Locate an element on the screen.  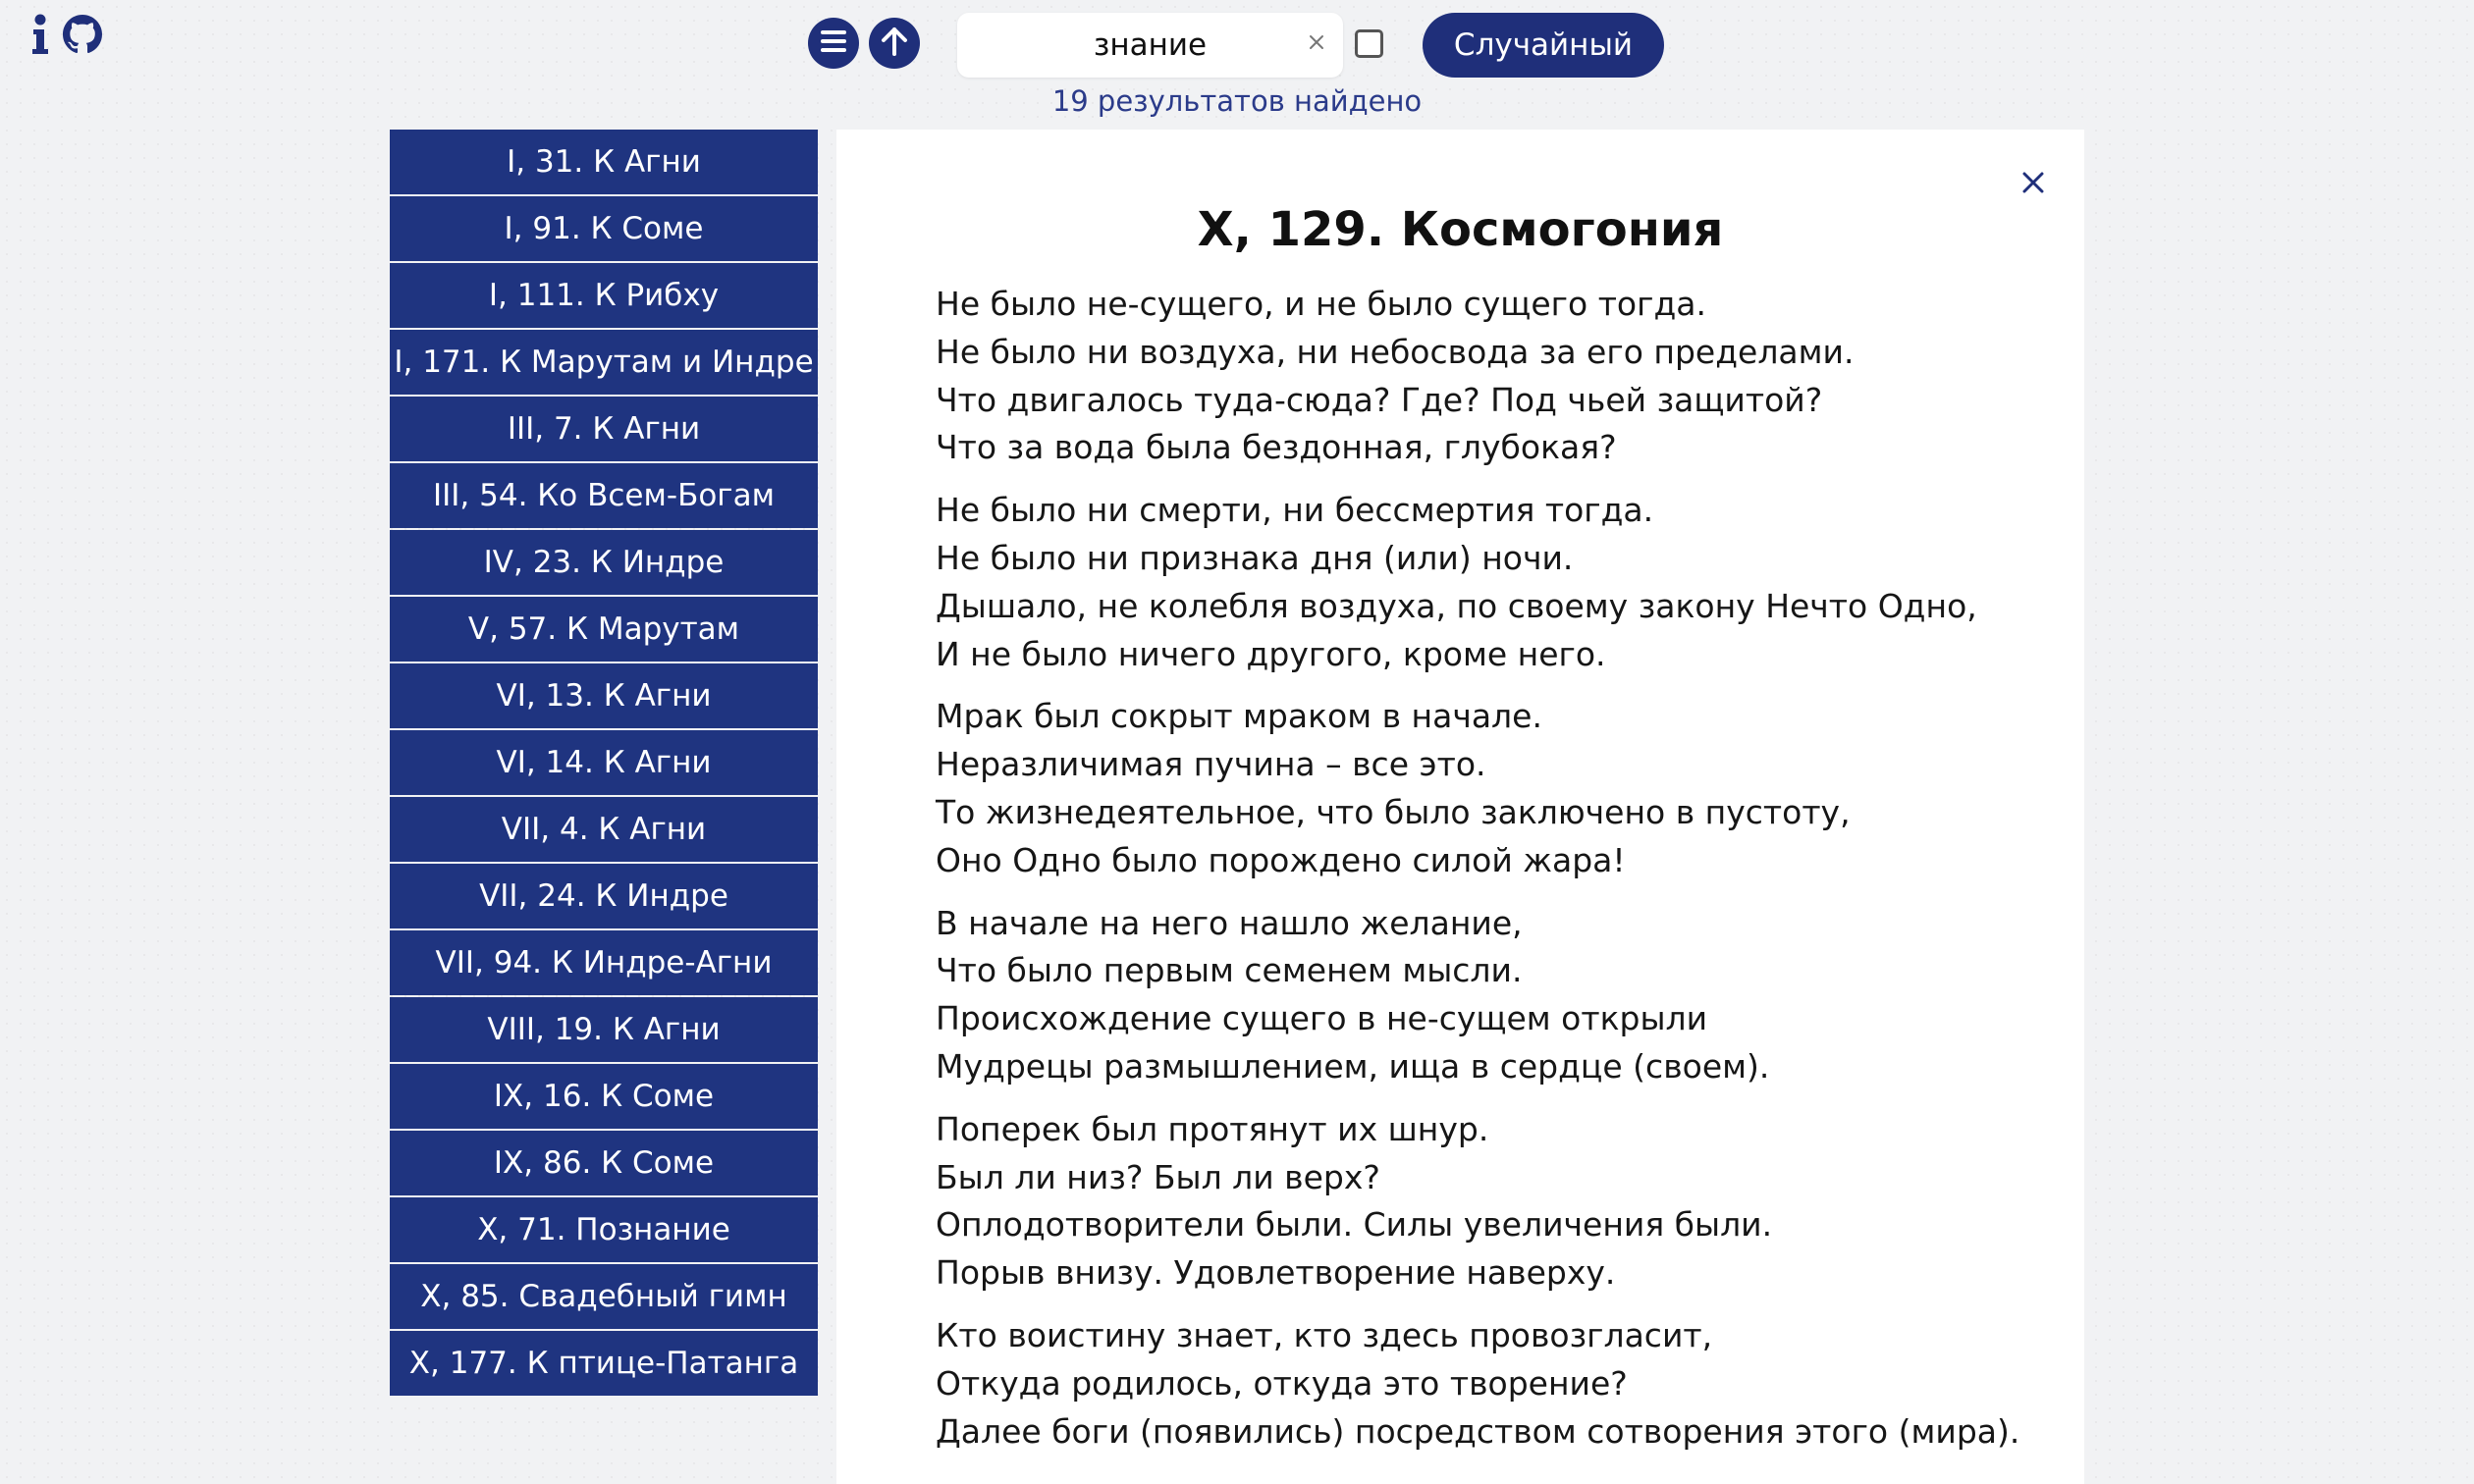
result-item: VI, 14. К Агни is located at coordinates (604, 762).